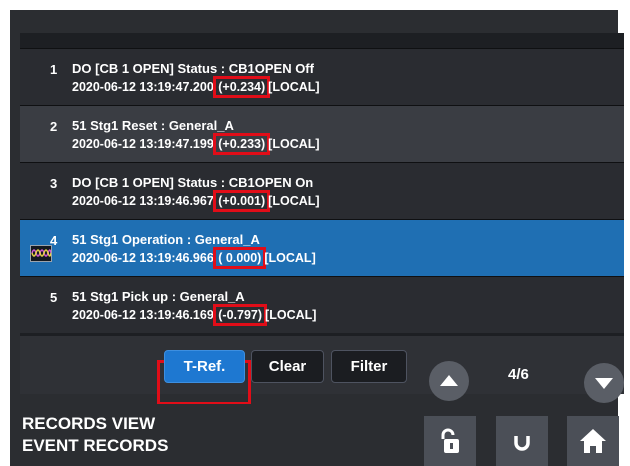  I want to click on event-number: 2, so click(54, 126).